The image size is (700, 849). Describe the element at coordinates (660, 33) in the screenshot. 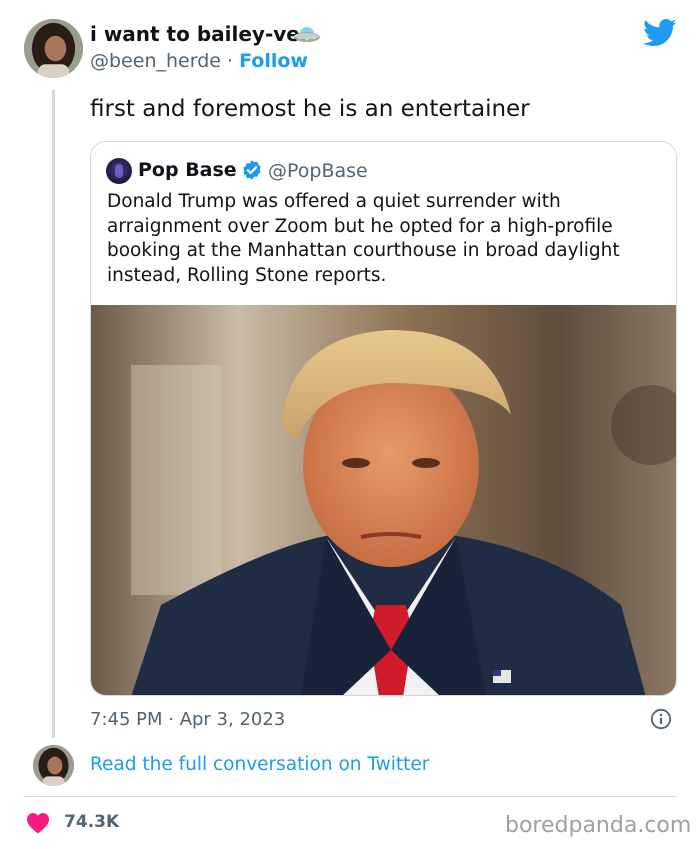

I see `twitter-bird-icon` at that location.